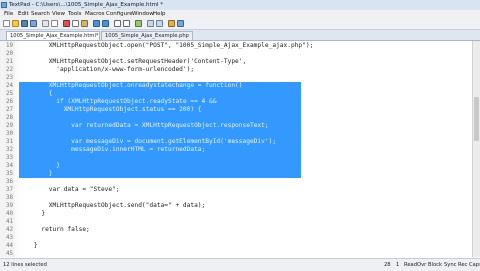  Describe the element at coordinates (54, 23) in the screenshot. I see `print-preview-icon` at that location.